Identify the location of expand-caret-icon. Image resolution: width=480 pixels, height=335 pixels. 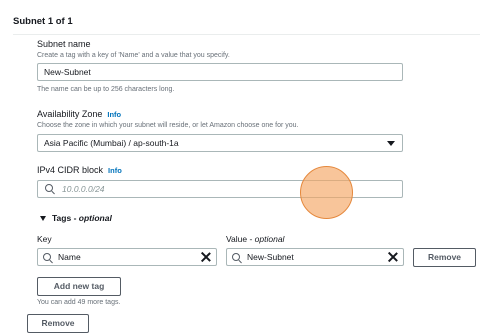
(43, 218).